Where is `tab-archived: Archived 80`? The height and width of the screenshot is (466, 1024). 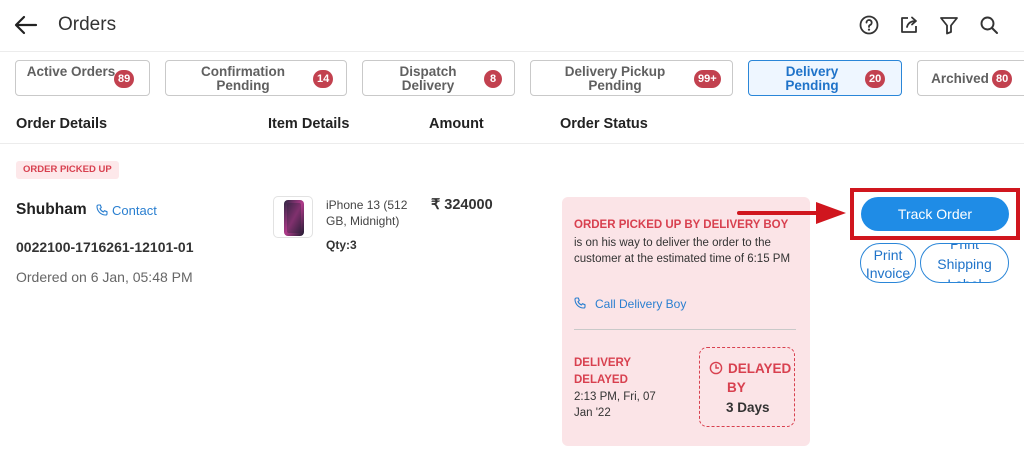 tab-archived: Archived 80 is located at coordinates (970, 78).